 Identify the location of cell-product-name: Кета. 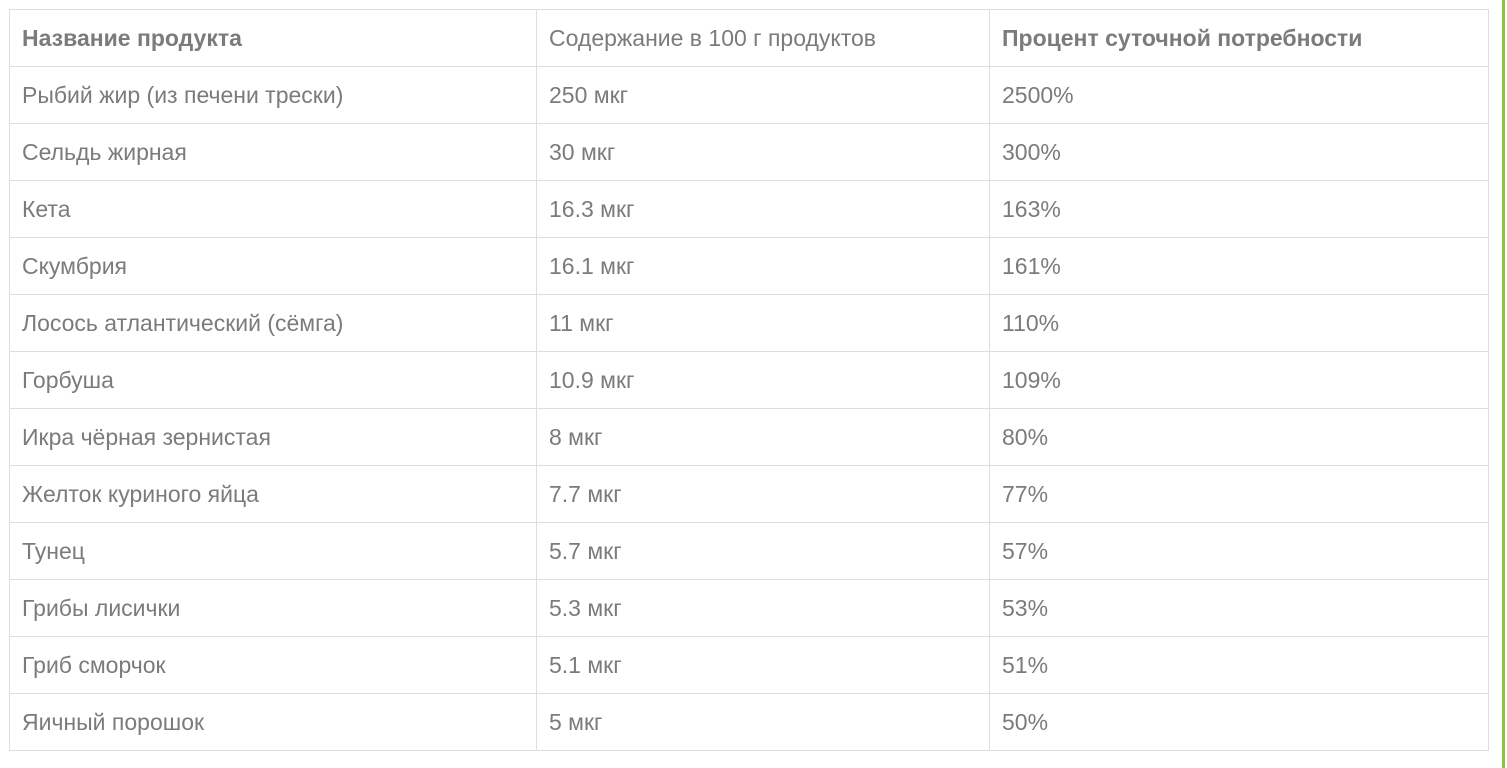
(273, 209).